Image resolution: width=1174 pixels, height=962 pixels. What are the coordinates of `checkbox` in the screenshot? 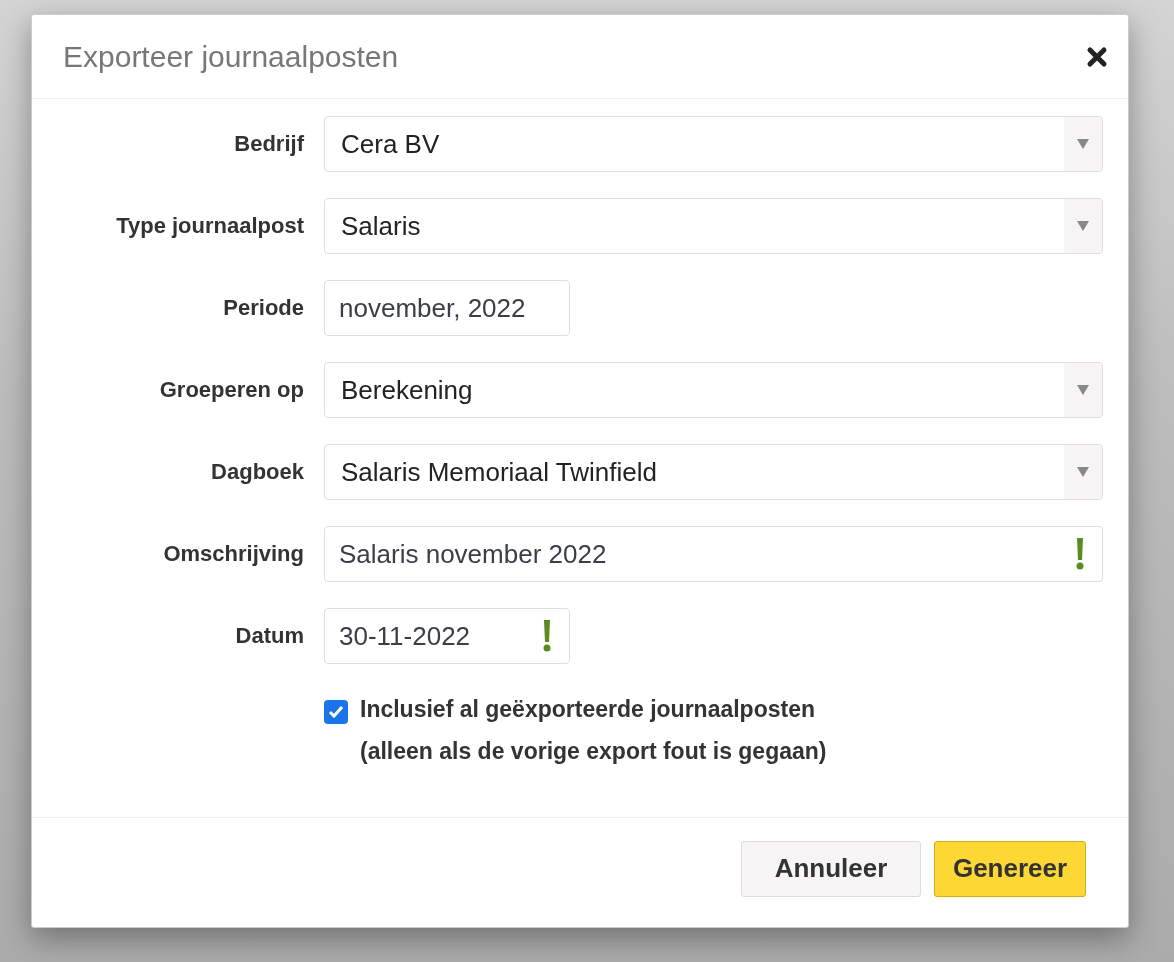 It's located at (336, 712).